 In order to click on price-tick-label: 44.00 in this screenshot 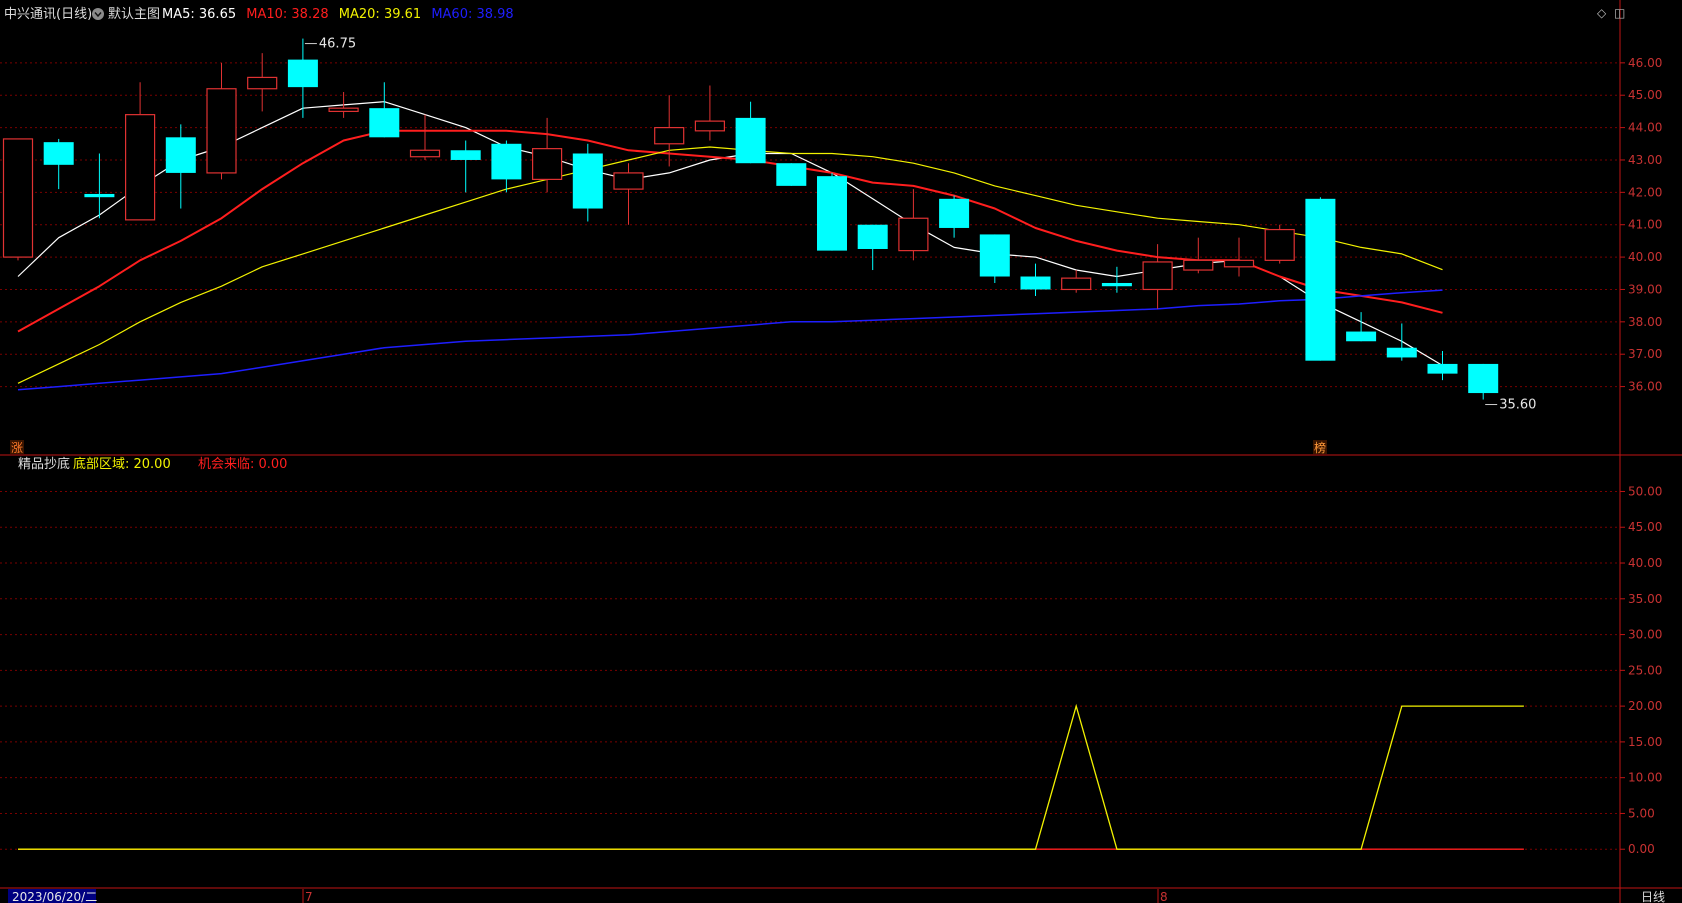, I will do `click(1645, 128)`.